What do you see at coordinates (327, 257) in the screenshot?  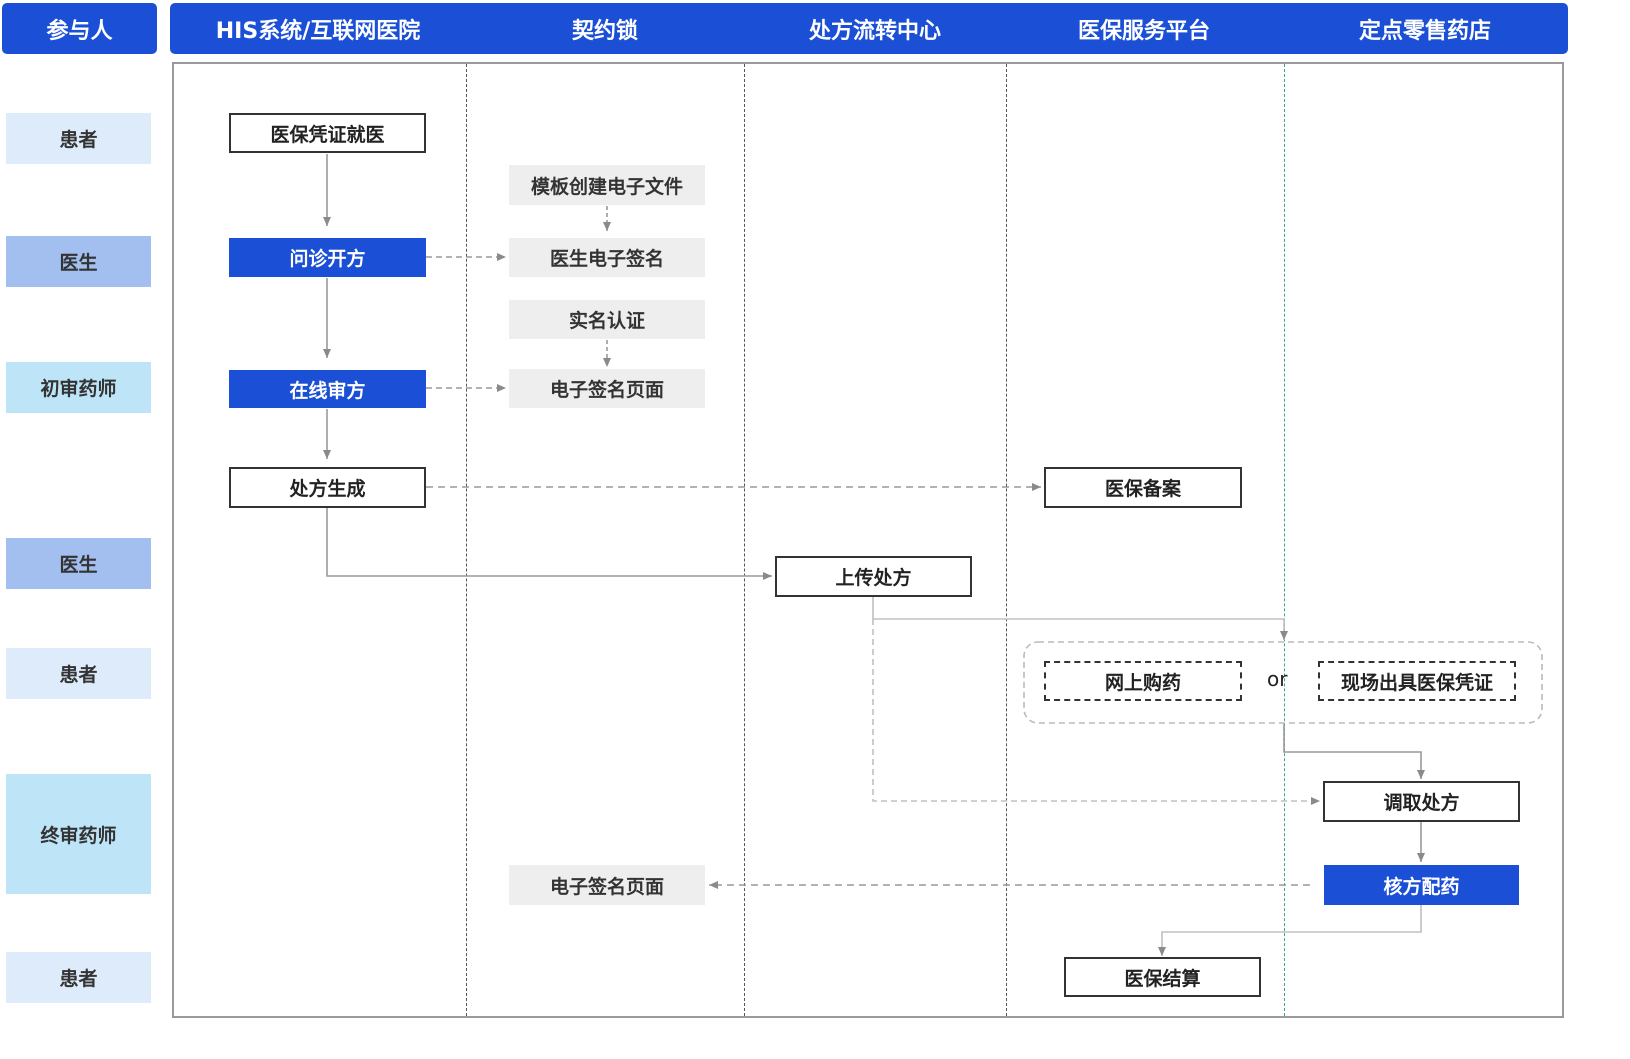 I see `node-consult-prescribe: 问诊开方` at bounding box center [327, 257].